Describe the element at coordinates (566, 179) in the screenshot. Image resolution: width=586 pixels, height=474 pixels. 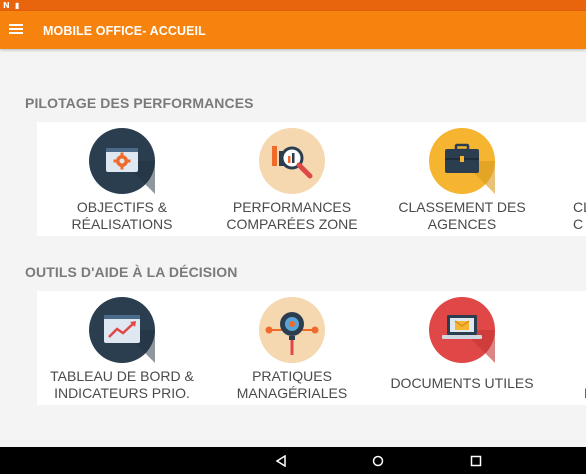
I see `tile-partial-offscreen: CL C` at that location.